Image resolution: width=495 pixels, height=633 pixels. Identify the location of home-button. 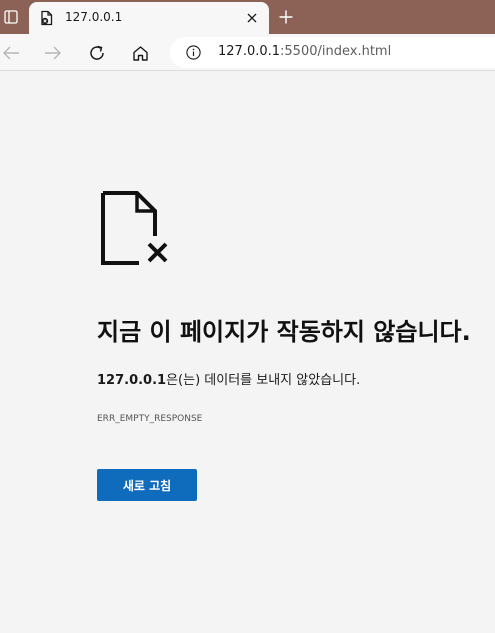
(140, 53).